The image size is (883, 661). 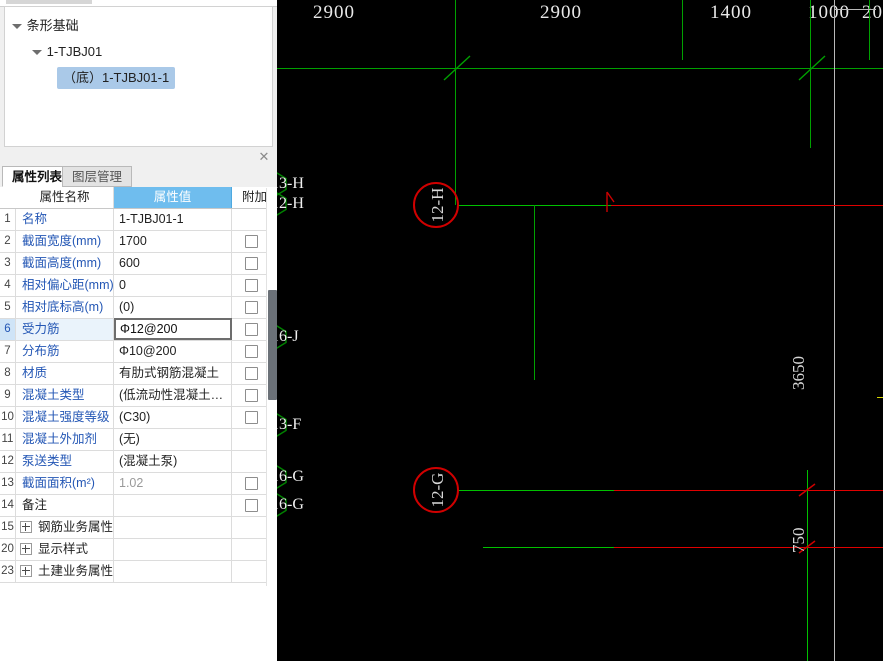 What do you see at coordinates (65, 285) in the screenshot?
I see `row-property-name: 相对偏心距(mm)` at bounding box center [65, 285].